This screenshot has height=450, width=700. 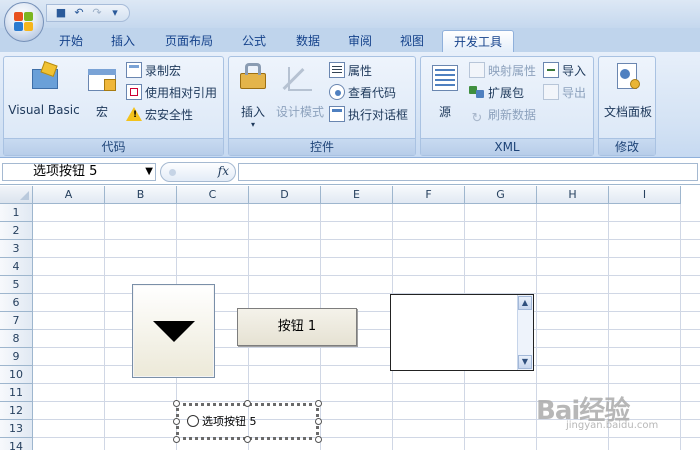 What do you see at coordinates (16, 375) in the screenshot?
I see `row-header-10: 10` at bounding box center [16, 375].